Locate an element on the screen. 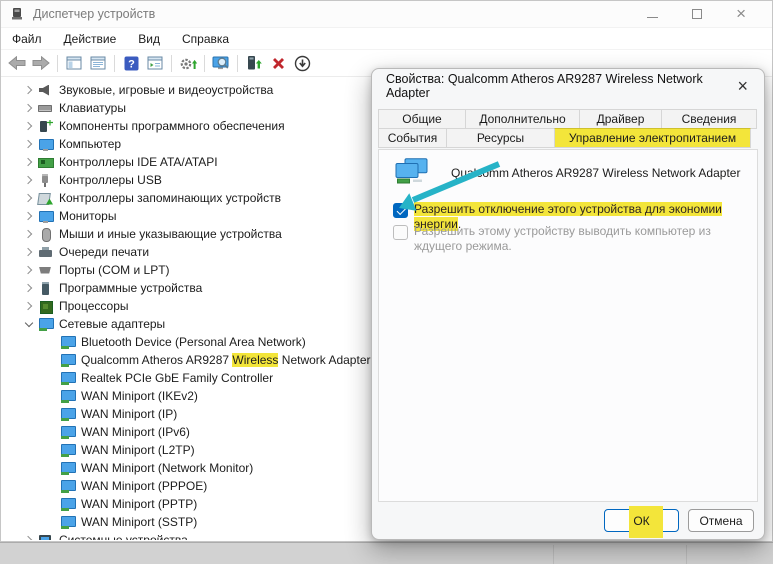 The width and height of the screenshot is (773, 564). dialog-footer: ОК Отмена is located at coordinates (568, 522).